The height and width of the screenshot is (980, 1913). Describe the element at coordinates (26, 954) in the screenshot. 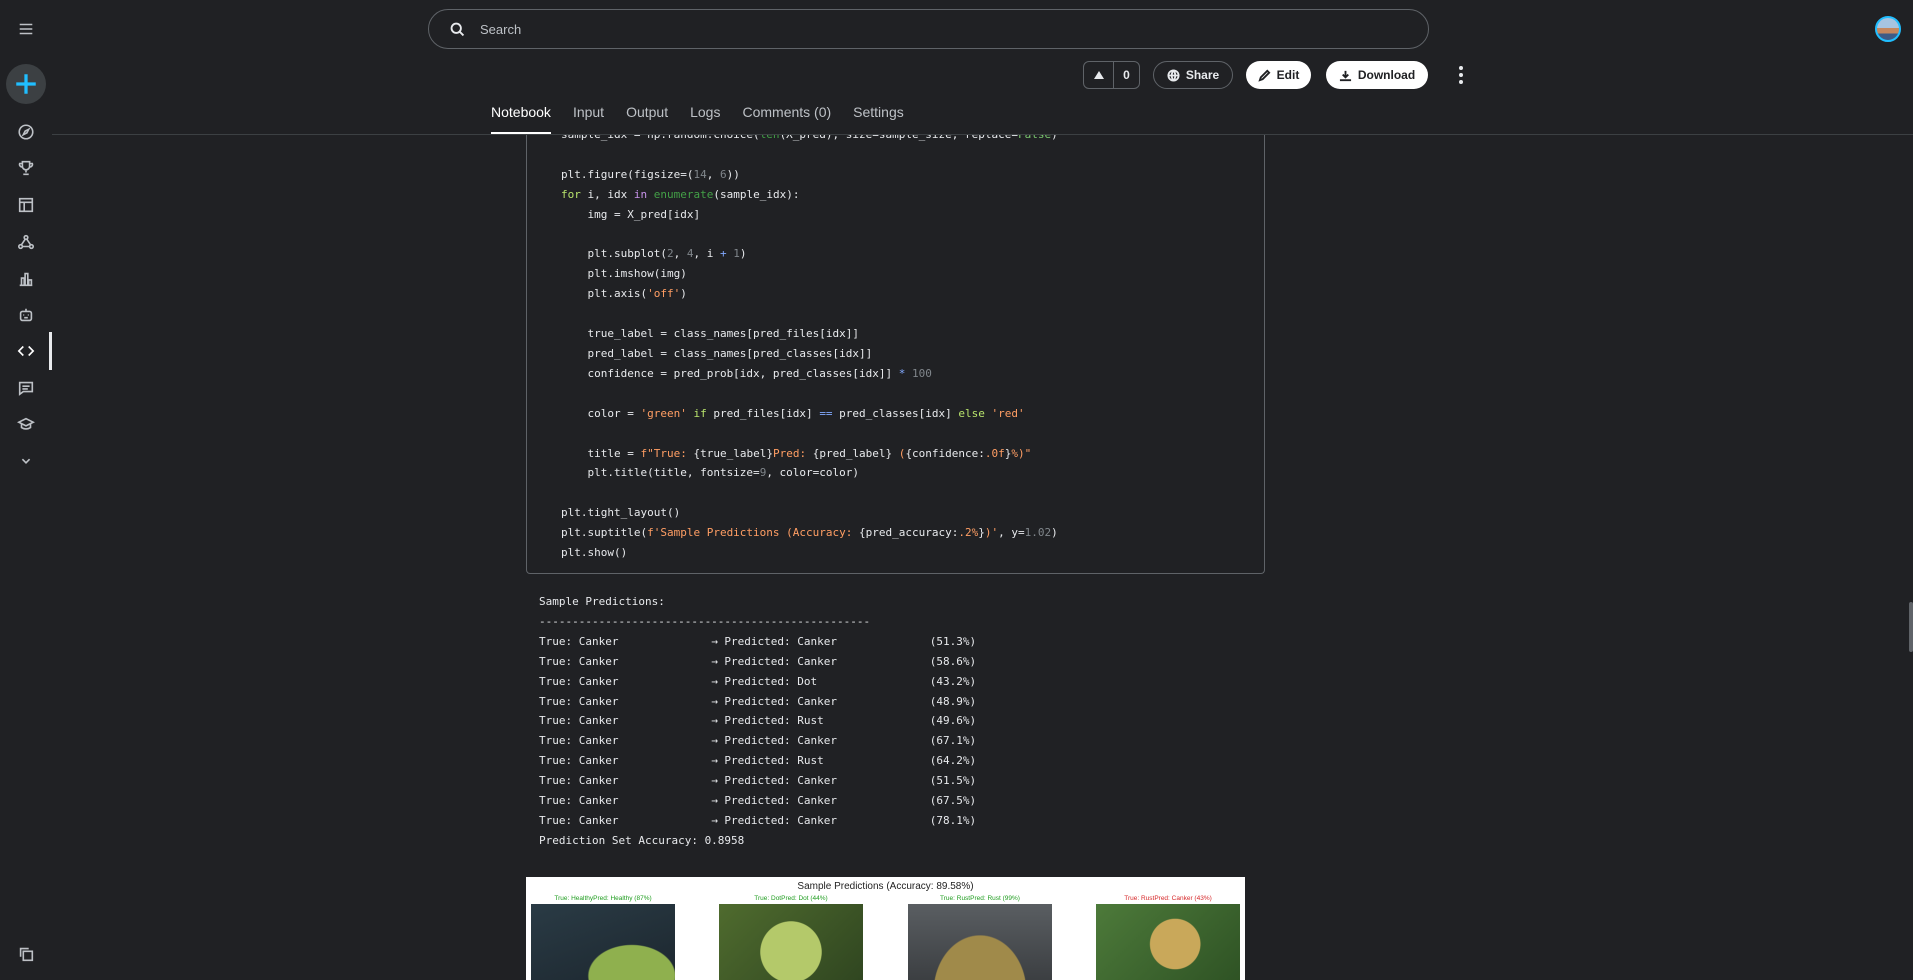

I see `copy-icon` at that location.